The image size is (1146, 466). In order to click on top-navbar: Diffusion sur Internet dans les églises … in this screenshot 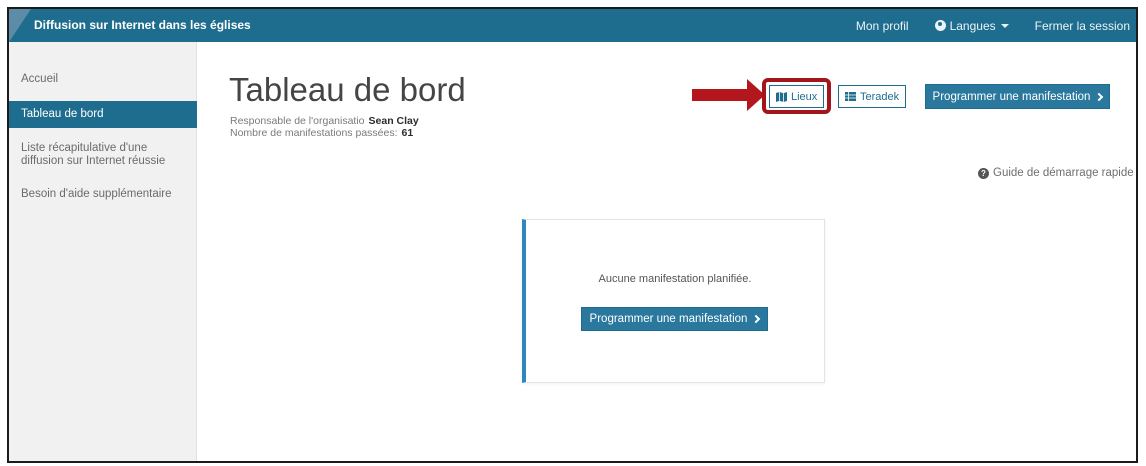, I will do `click(572, 25)`.